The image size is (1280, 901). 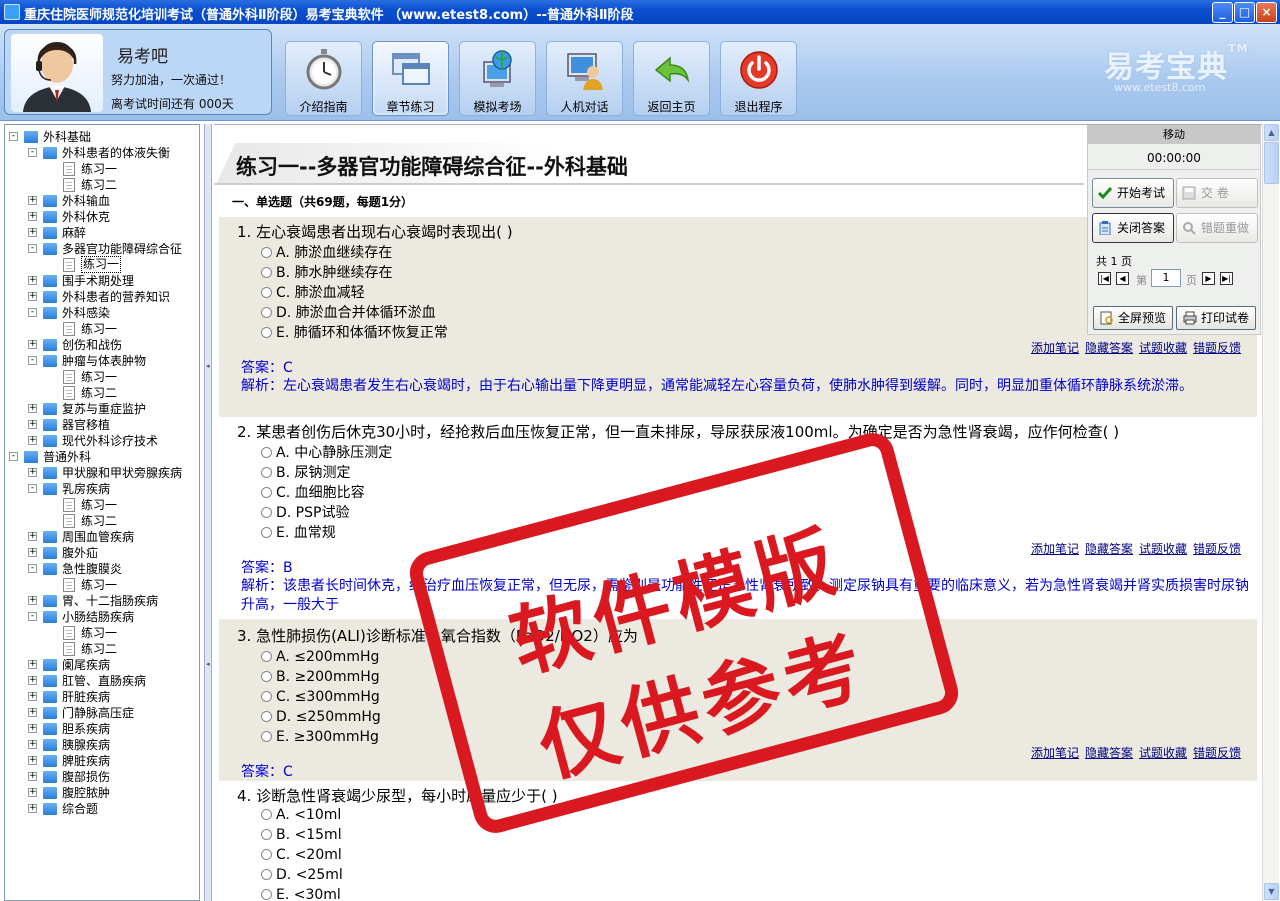 I want to click on option-d: D. 肺淤血合并体循环淤血, so click(x=348, y=312).